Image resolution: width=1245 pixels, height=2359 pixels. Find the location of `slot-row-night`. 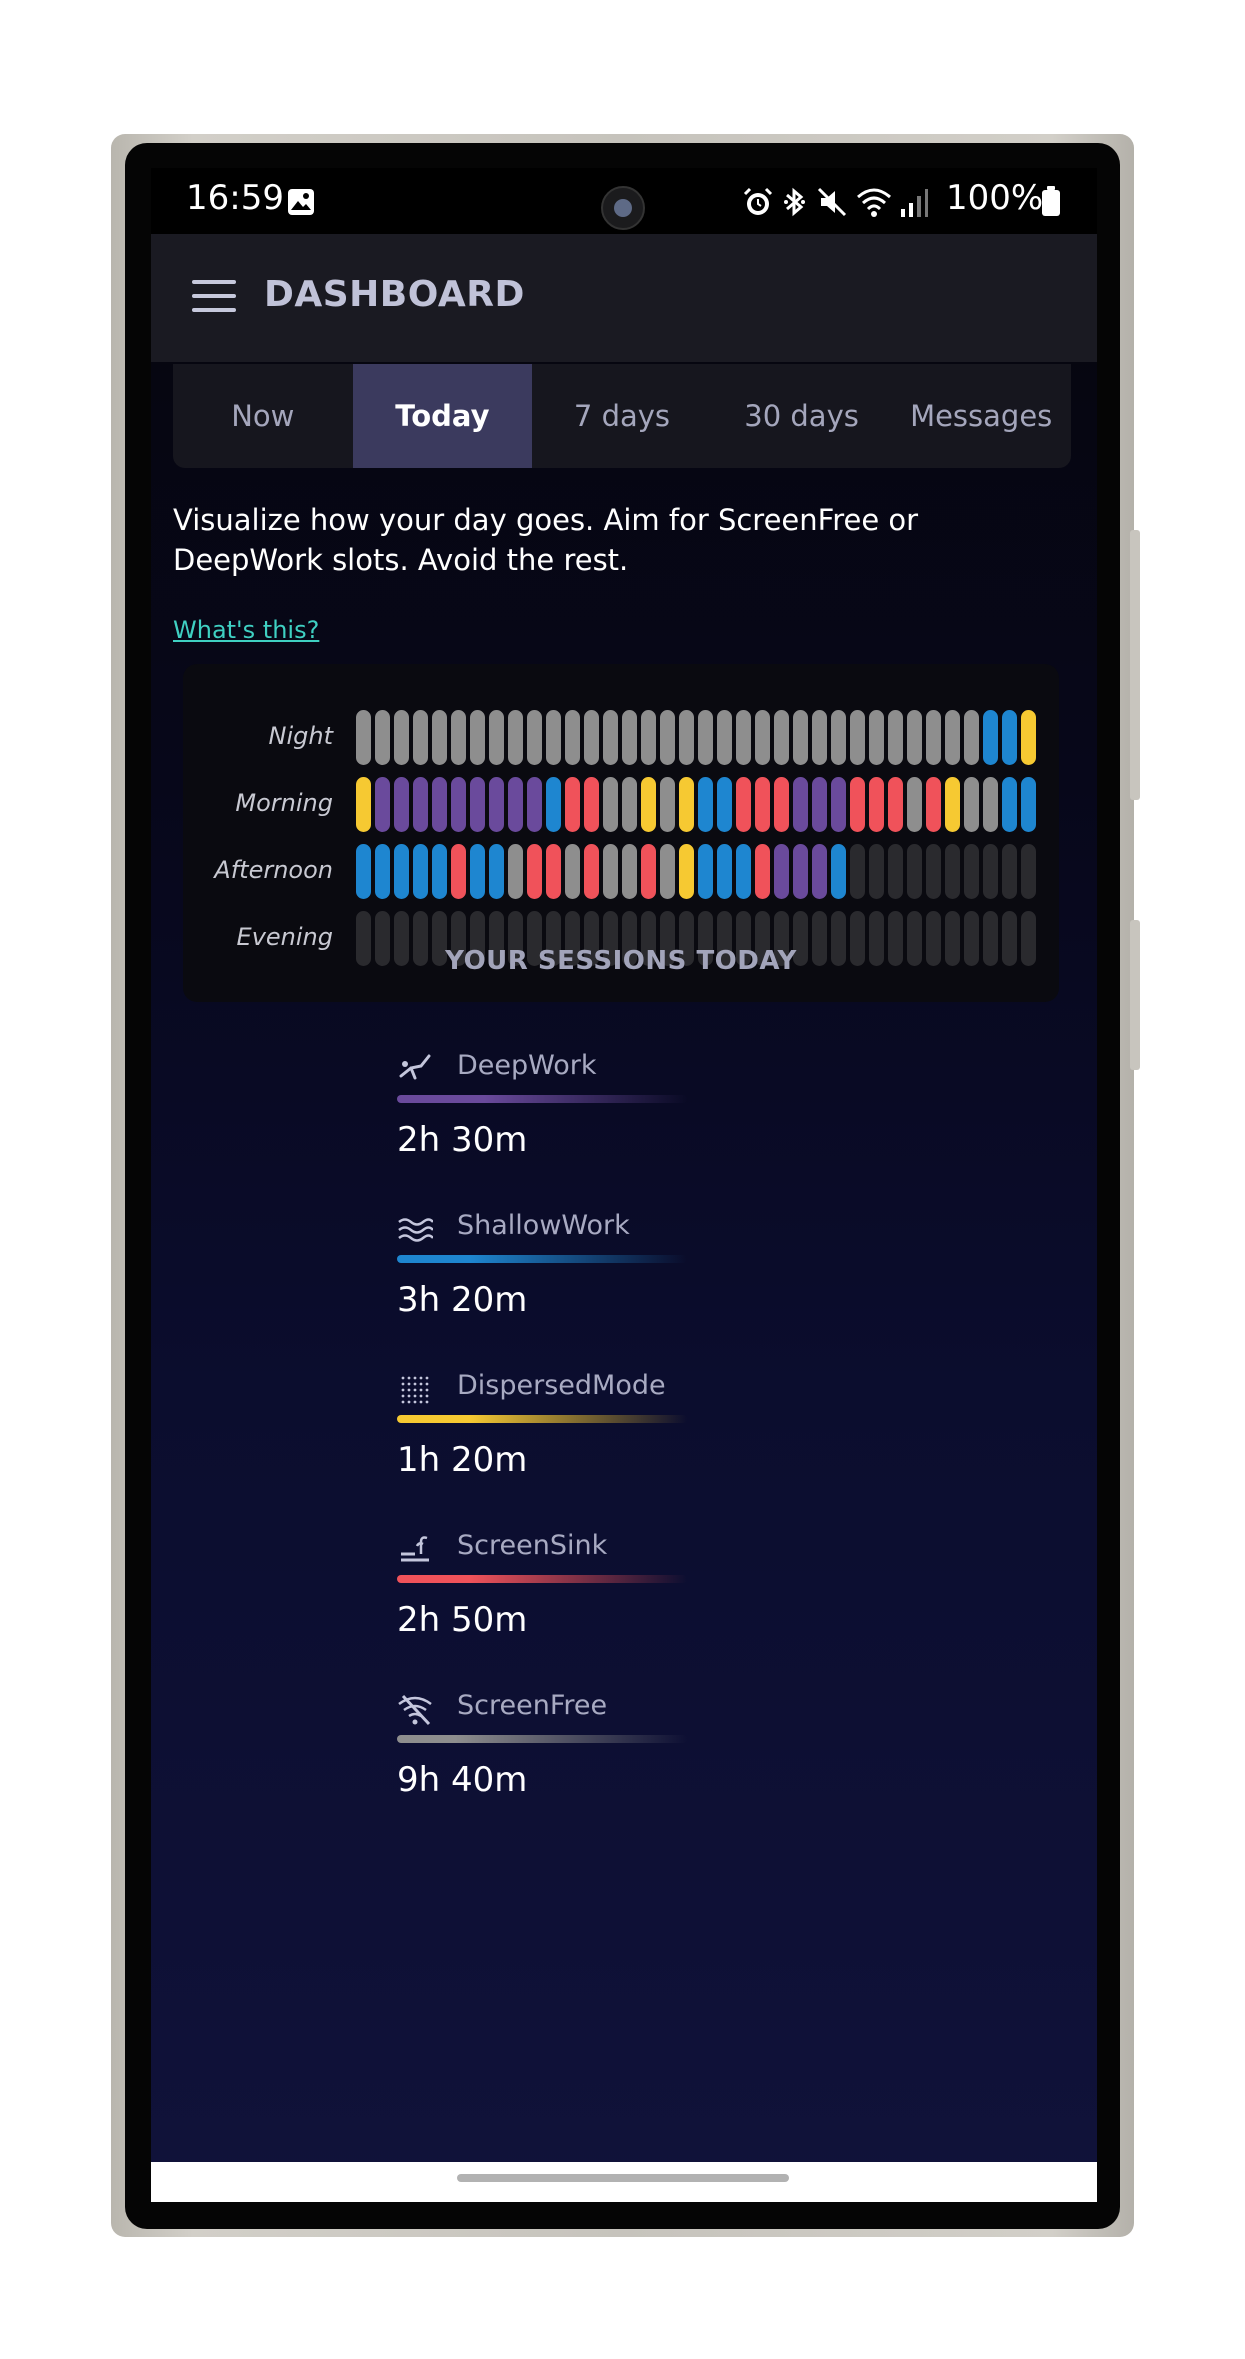

slot-row-night is located at coordinates (701, 737).